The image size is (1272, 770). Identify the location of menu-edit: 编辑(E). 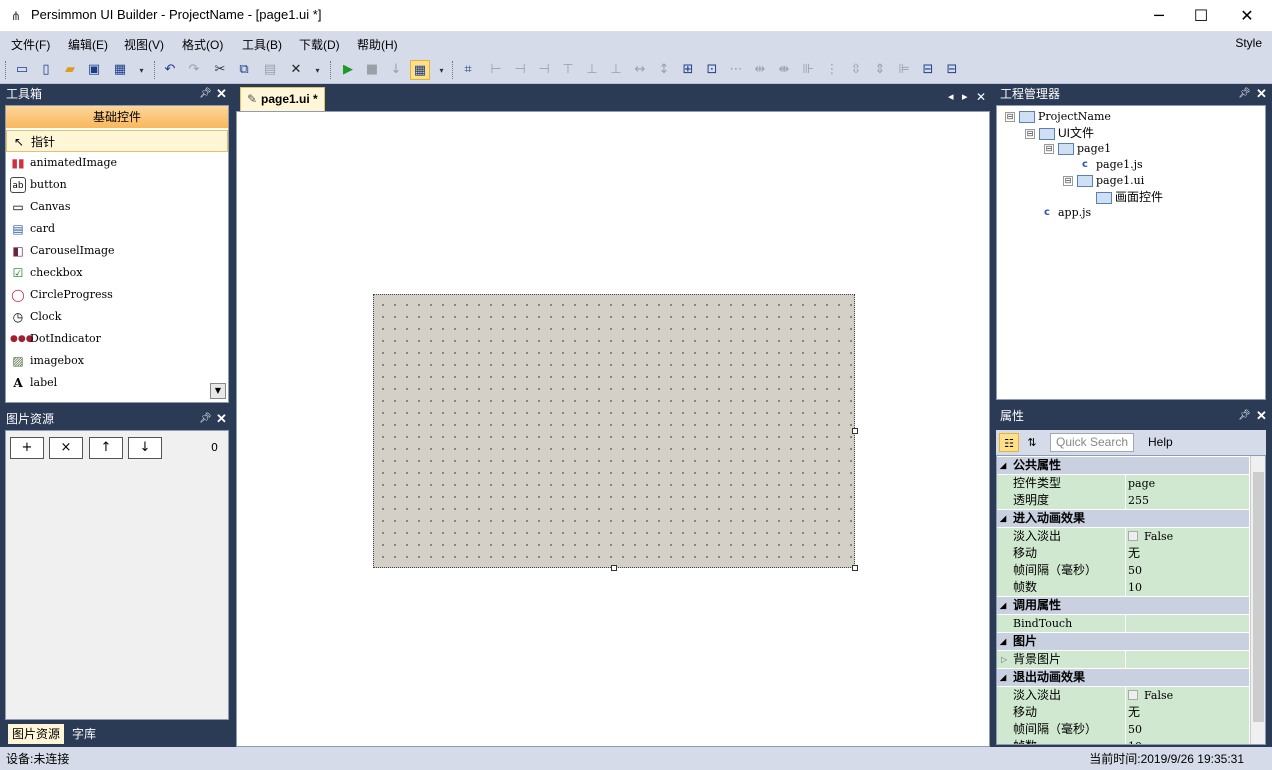
(88, 44).